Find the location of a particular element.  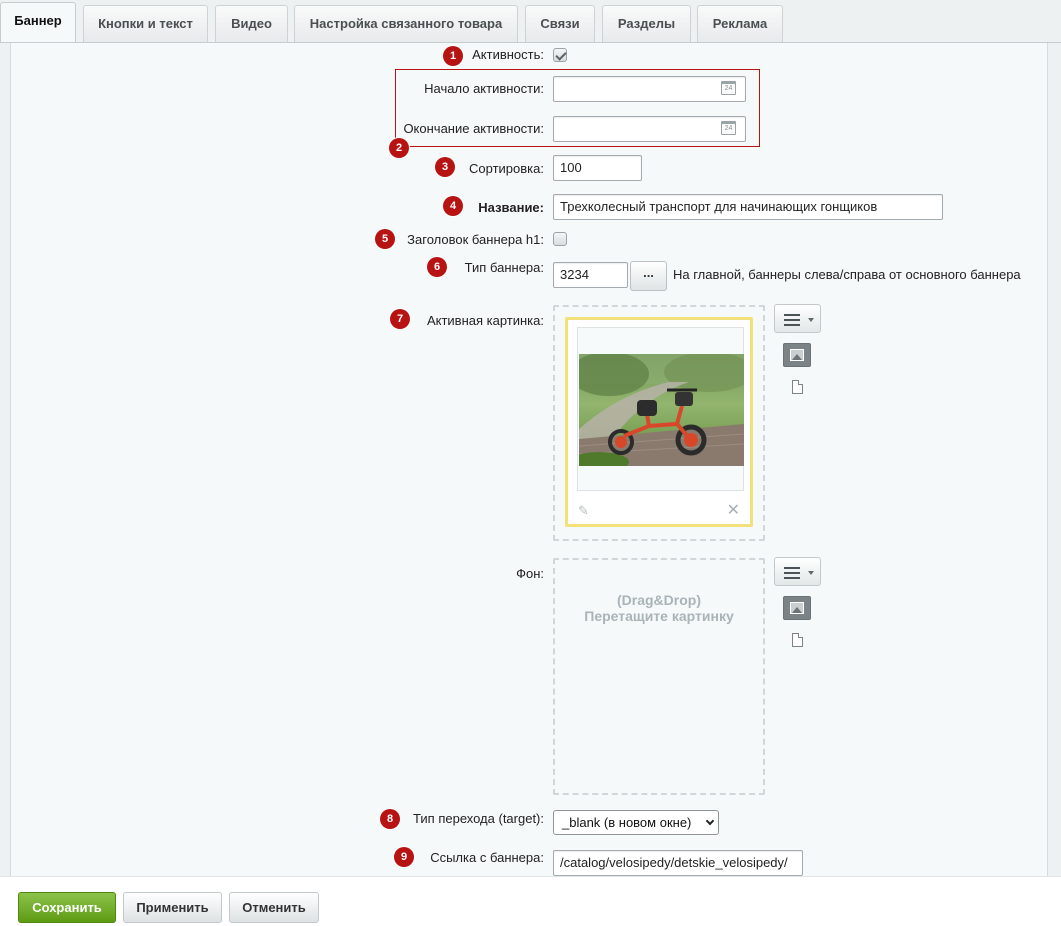

end-activity-label: Окончание активности: is located at coordinates (473, 128).